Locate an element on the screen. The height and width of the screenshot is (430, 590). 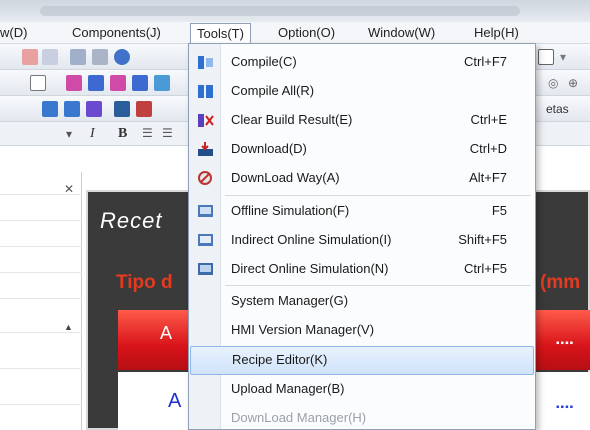
menu-item-hmi-version-manager: HMI Version Manager(V) is located at coordinates (362, 330).